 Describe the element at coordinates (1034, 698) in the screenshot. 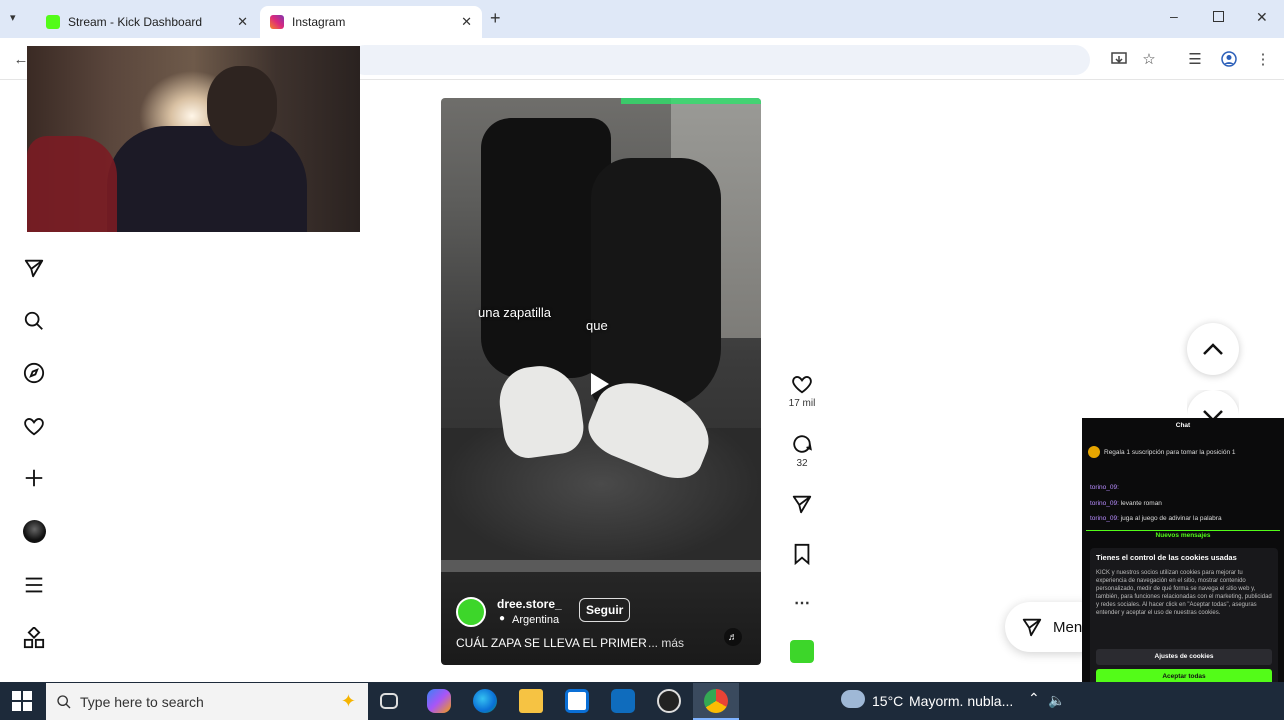

I see `tray-chevron-up-icon: ⌃` at that location.